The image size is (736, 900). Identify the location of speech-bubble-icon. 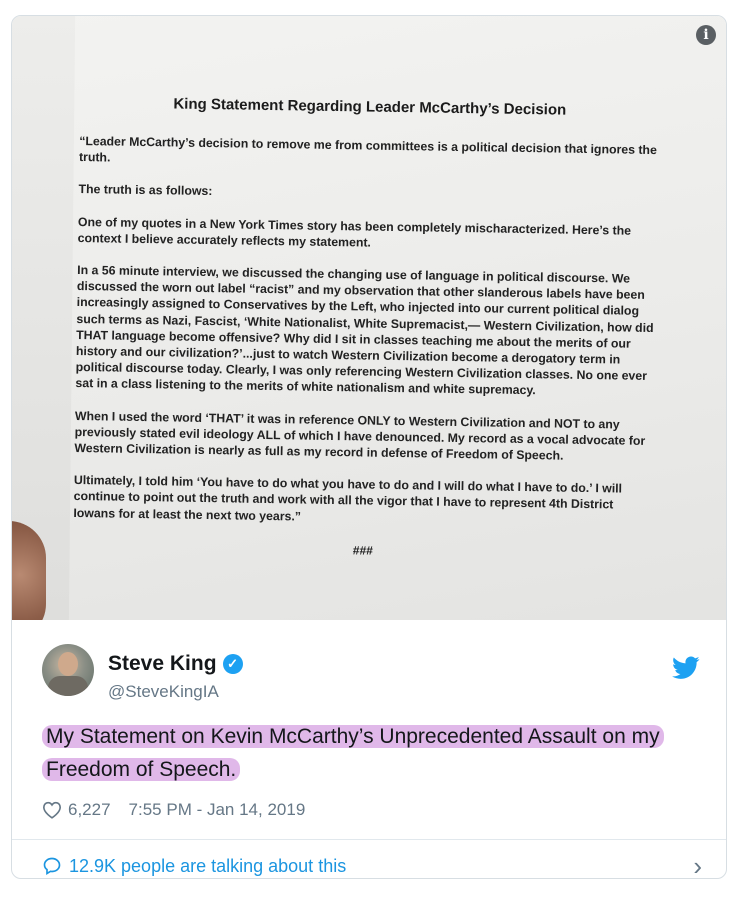
(52, 866).